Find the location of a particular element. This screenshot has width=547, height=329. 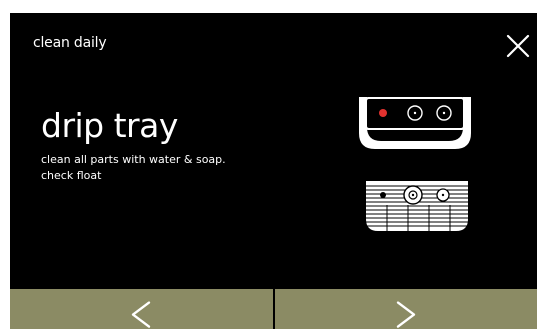

drip-tray-illustration is located at coordinates (415, 172).